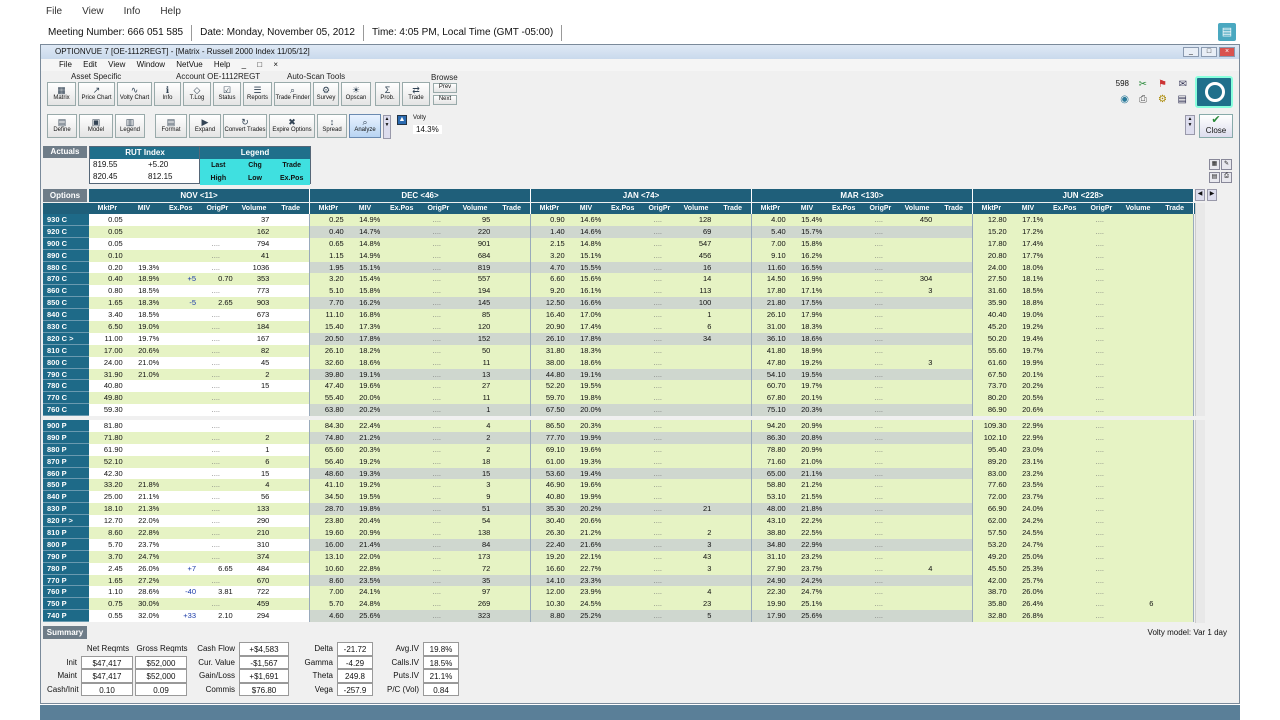 This screenshot has height=720, width=1280. I want to click on cell-mktpr: 47.40, so click(328, 386).